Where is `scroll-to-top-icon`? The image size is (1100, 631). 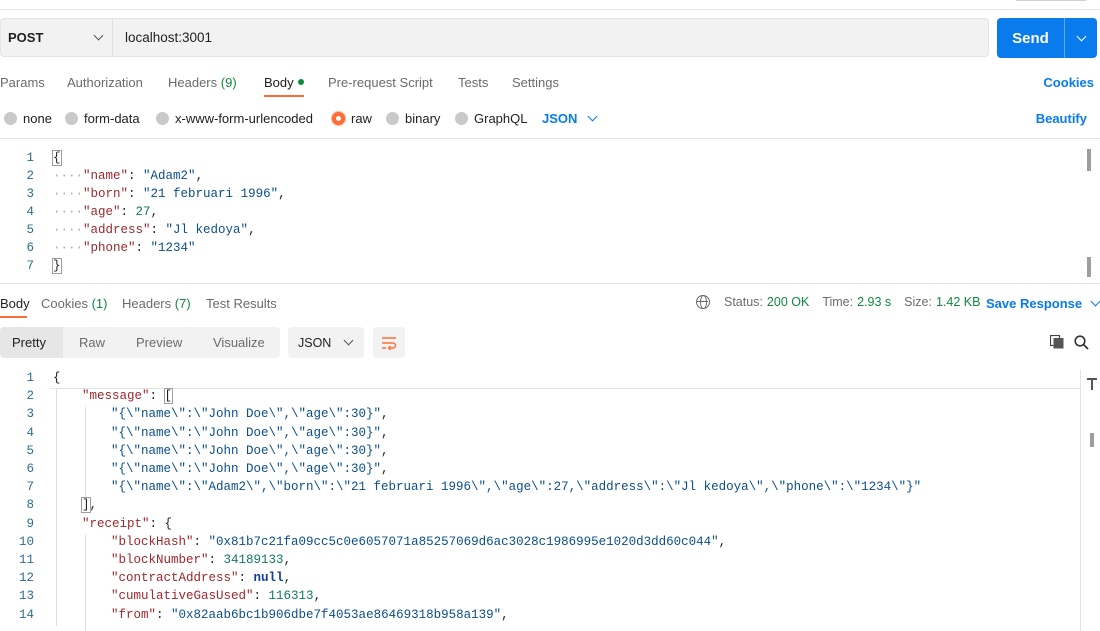
scroll-to-top-icon is located at coordinates (1092, 384).